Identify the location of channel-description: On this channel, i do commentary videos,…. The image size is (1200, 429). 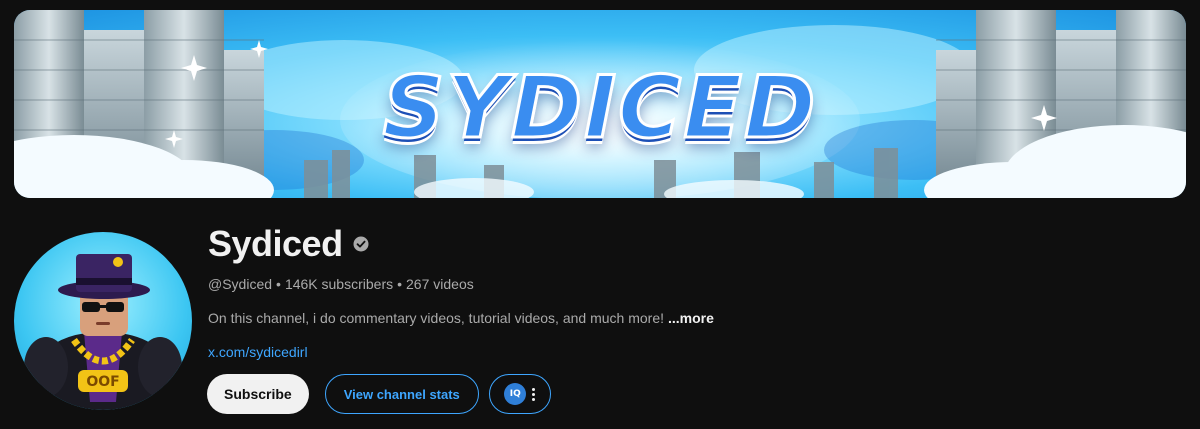
(461, 318).